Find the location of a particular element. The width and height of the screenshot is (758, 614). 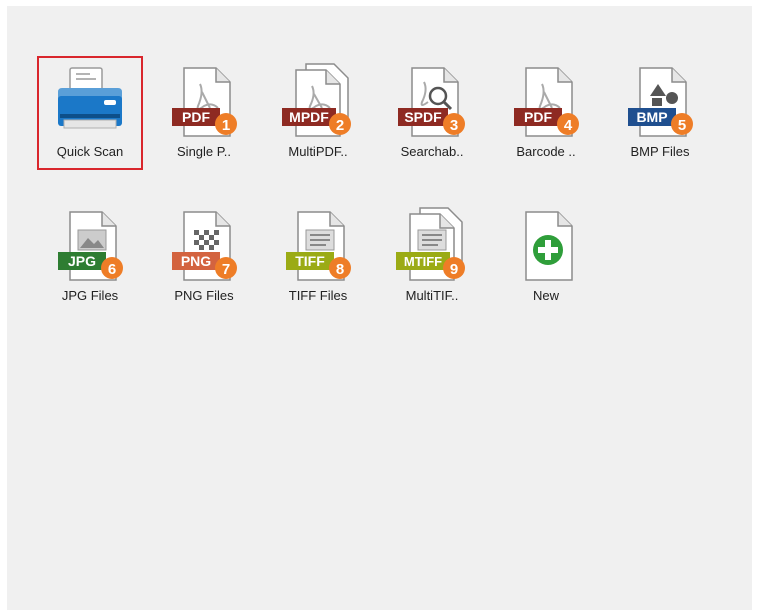

profile-png-files: PNG 7 PNG Files is located at coordinates (204, 257).